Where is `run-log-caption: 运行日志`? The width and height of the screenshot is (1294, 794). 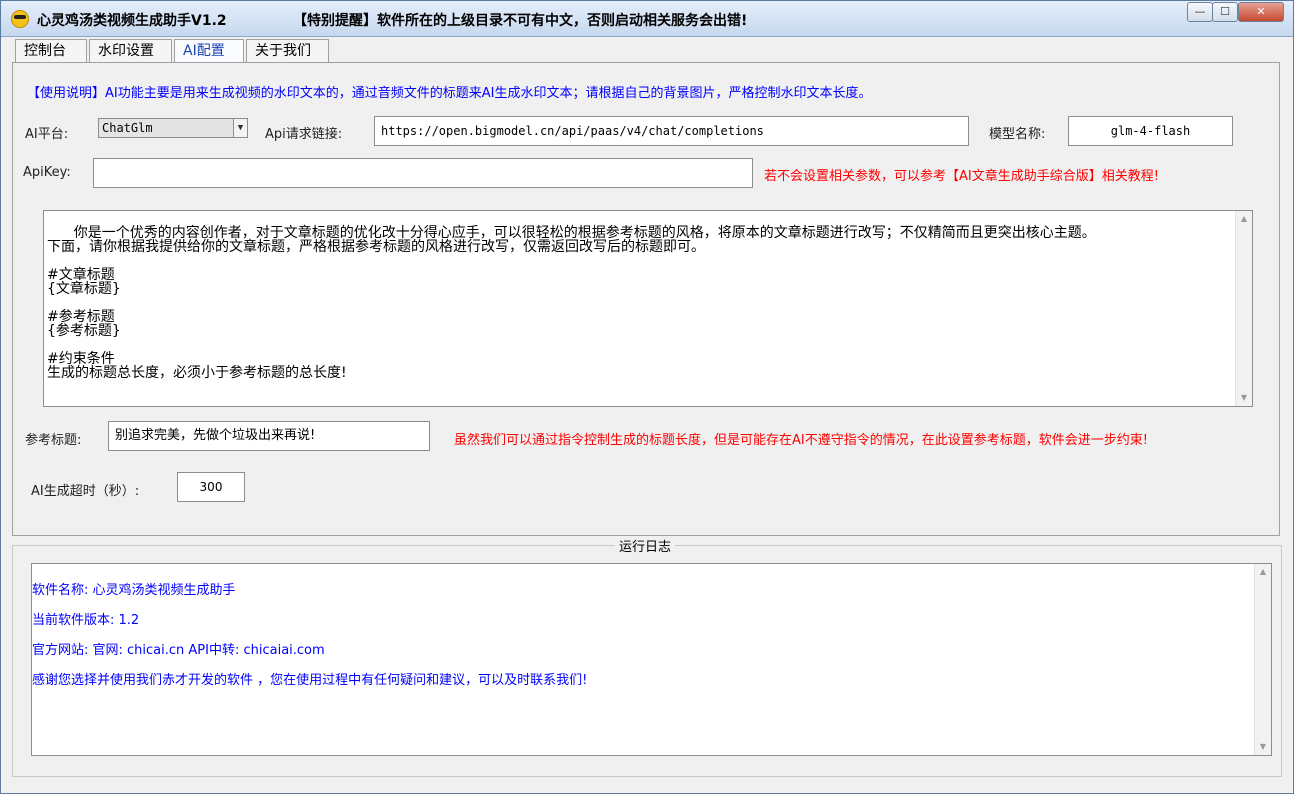 run-log-caption: 运行日志 is located at coordinates (645, 545).